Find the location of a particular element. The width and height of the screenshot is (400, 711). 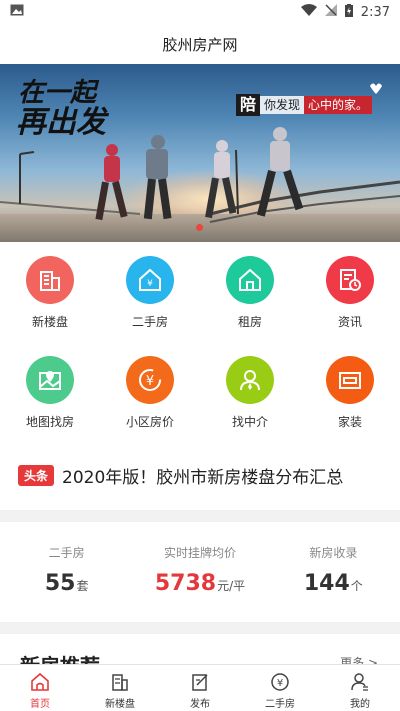

banner-tagline: 陪 你发现 心中的家。 is located at coordinates (304, 105).